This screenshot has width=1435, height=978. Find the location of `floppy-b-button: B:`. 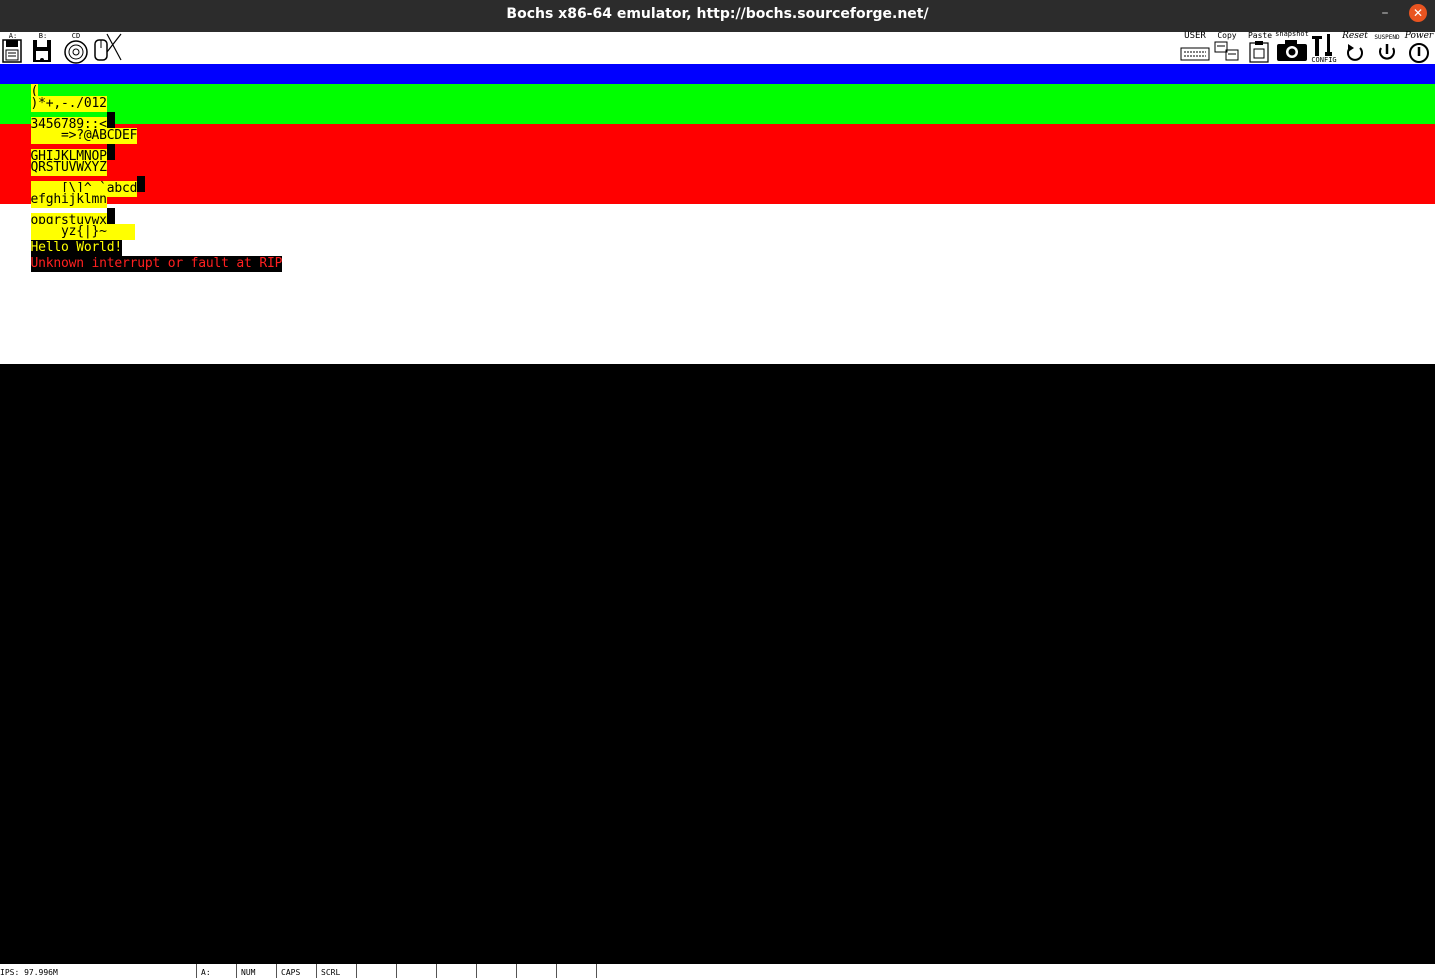

floppy-b-button: B: is located at coordinates (43, 48).